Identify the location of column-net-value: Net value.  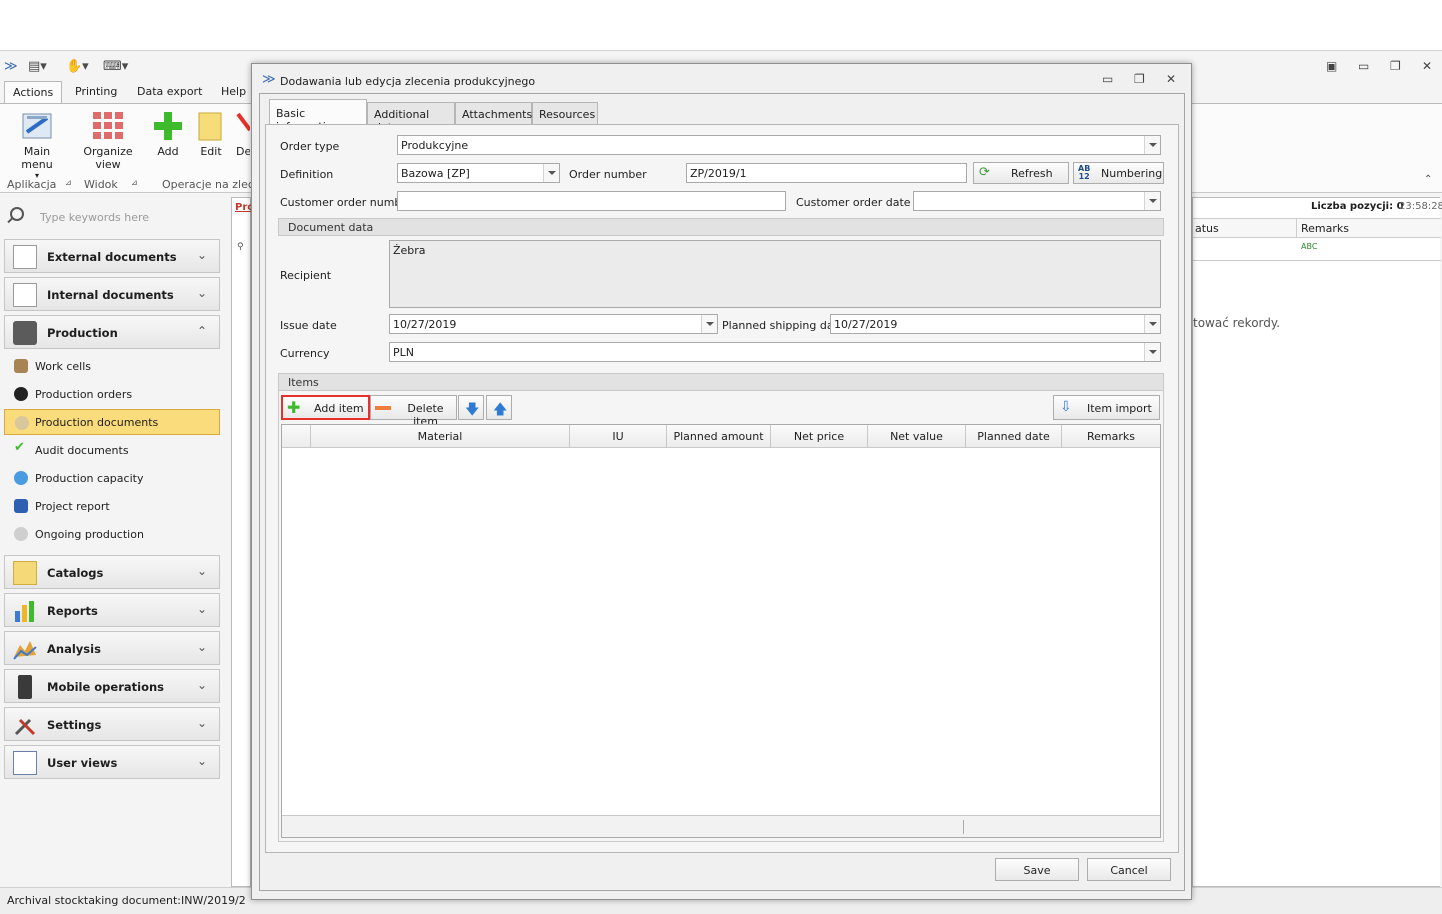
(917, 436).